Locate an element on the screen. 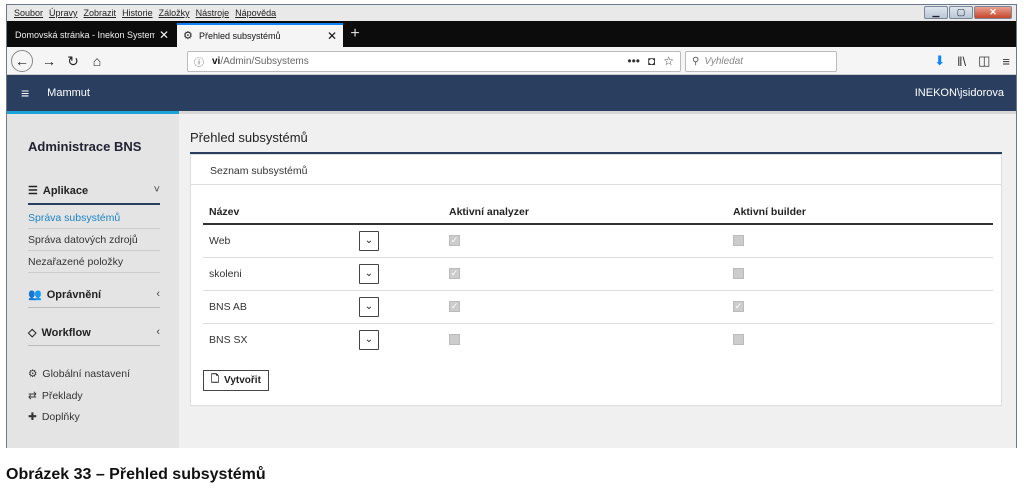 Image resolution: width=1024 pixels, height=491 pixels. users-icon: 👥 is located at coordinates (35, 295).